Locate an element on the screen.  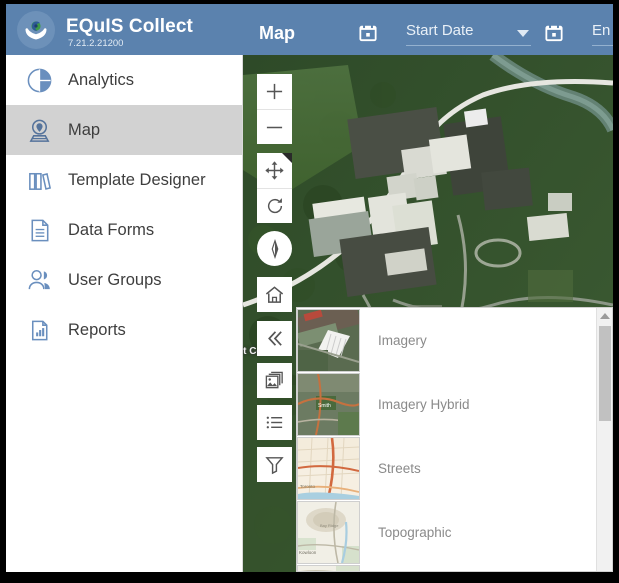
satellite-hybrid-thumb: Smith is located at coordinates (328, 404).